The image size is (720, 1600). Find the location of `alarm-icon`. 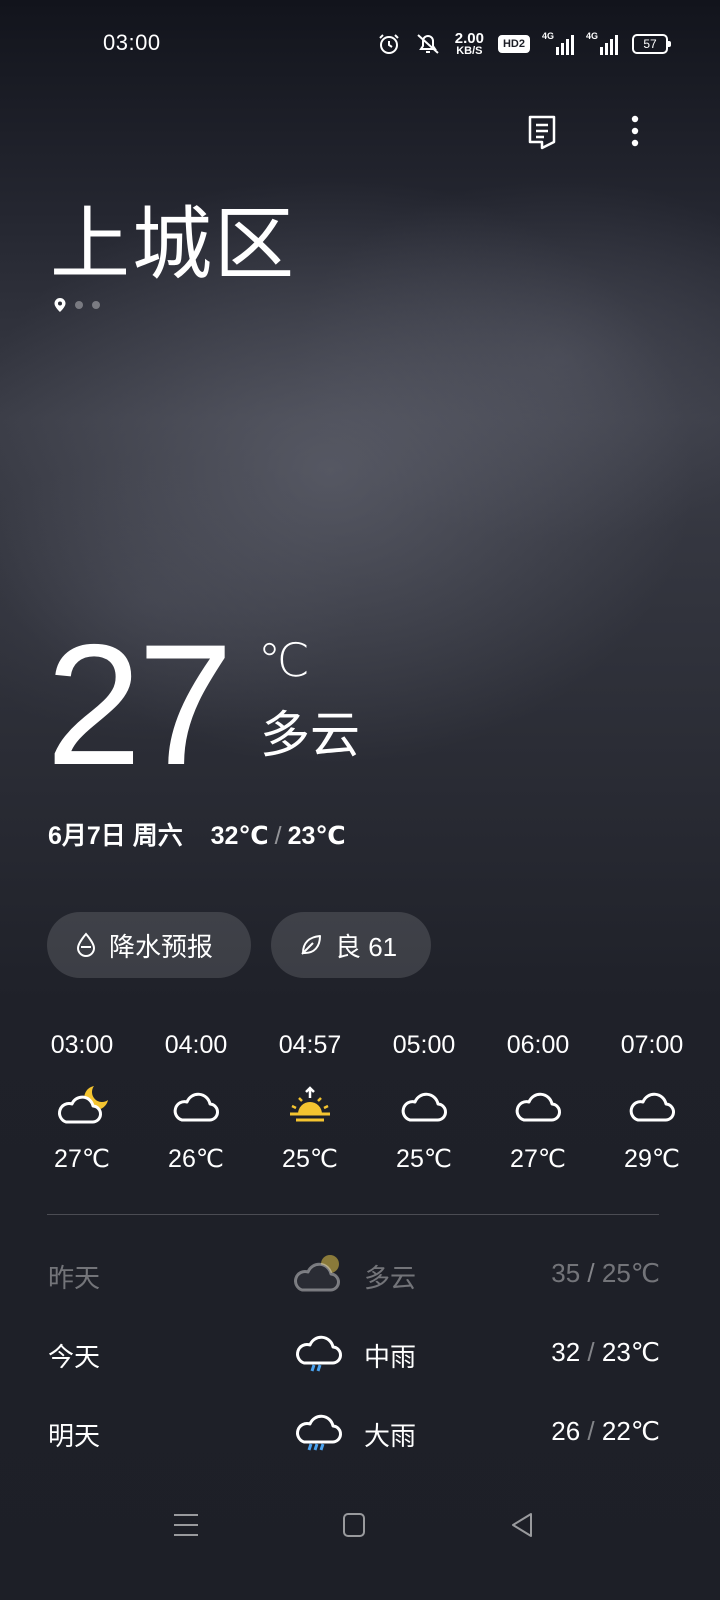

alarm-icon is located at coordinates (389, 44).